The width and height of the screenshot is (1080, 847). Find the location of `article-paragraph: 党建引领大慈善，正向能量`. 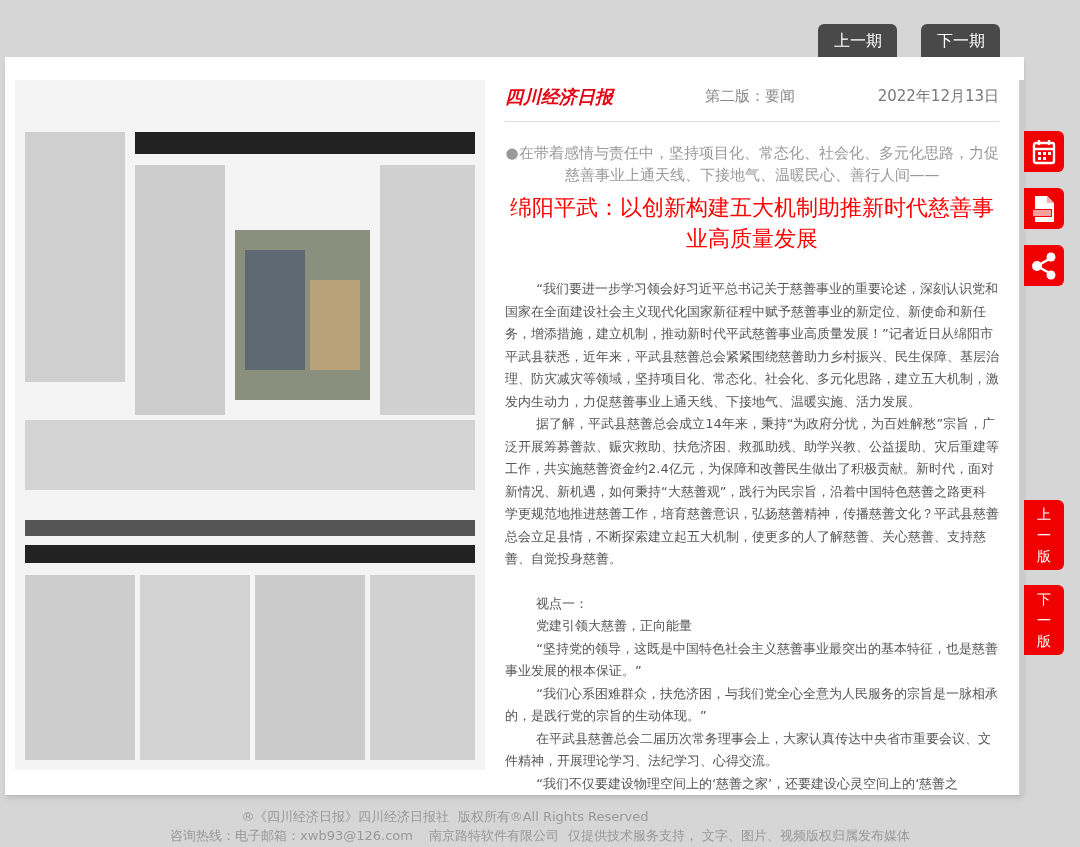

article-paragraph: 党建引领大慈善，正向能量 is located at coordinates (614, 626).